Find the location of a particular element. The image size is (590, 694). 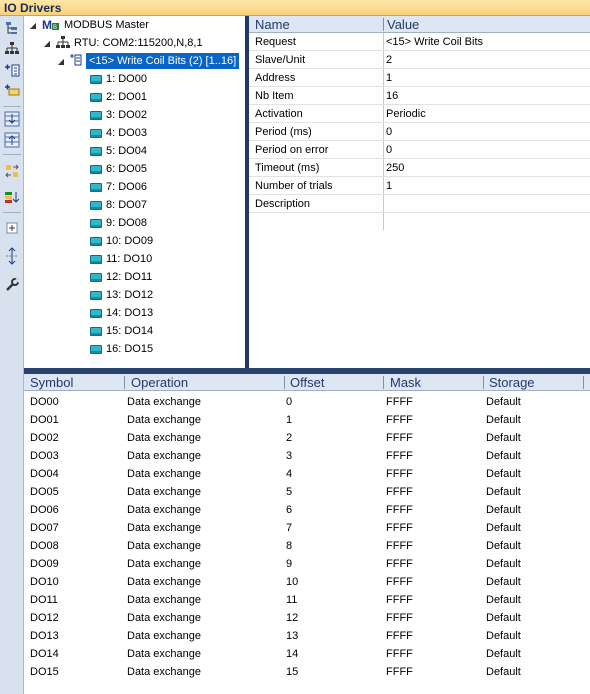

tree-node-coil: 5: DO04 is located at coordinates (118, 151).